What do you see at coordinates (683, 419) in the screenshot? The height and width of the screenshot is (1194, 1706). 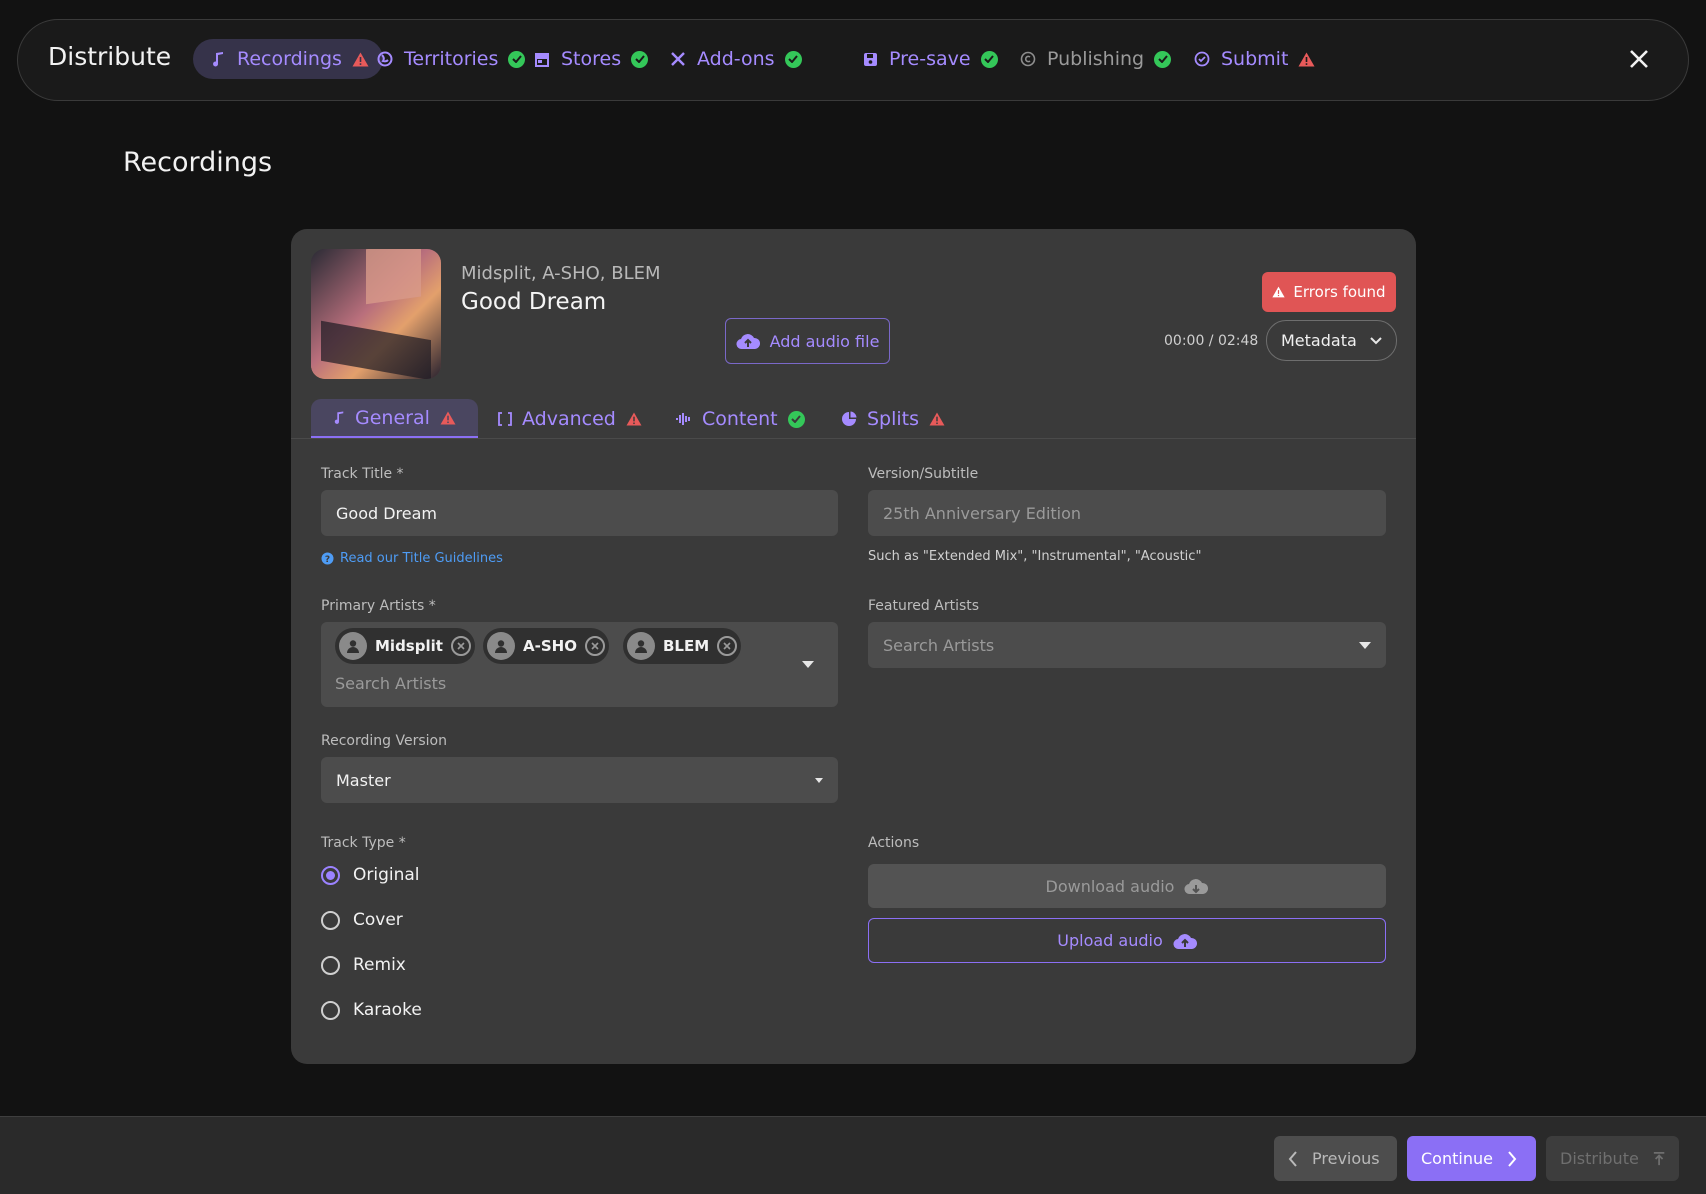 I see `waveform-icon` at bounding box center [683, 419].